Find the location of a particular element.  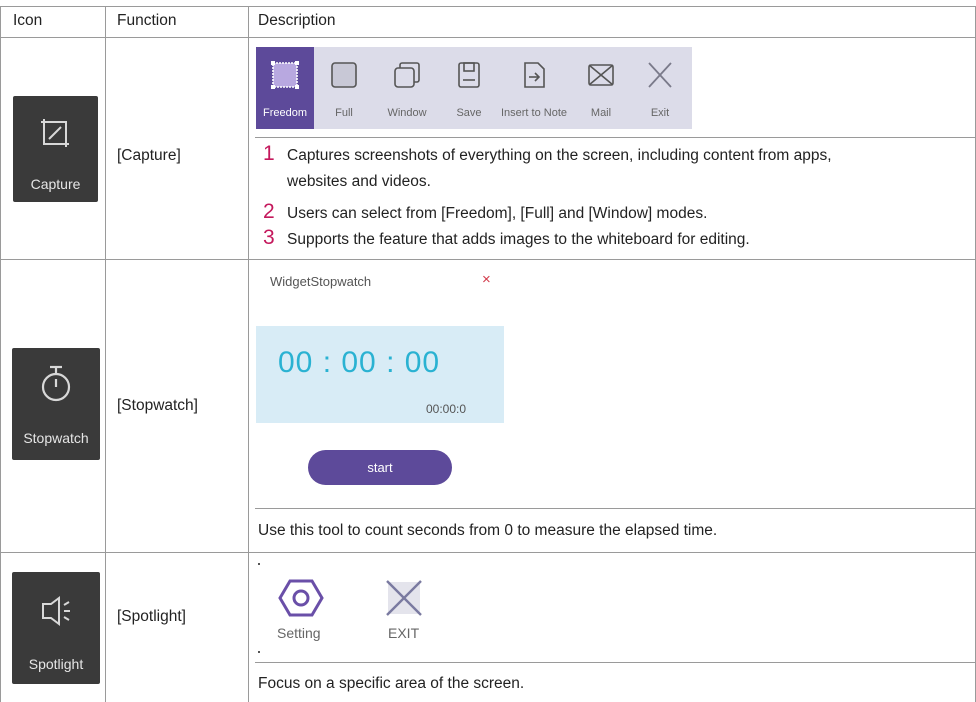

start-button: start is located at coordinates (380, 467).